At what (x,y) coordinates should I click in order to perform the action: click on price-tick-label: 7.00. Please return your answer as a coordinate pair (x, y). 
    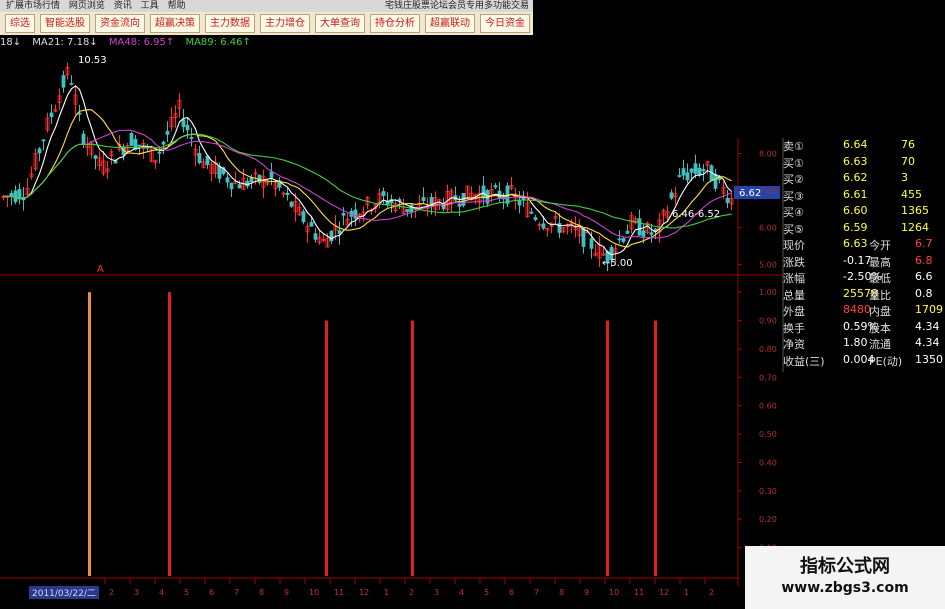
    Looking at the image, I should click on (768, 191).